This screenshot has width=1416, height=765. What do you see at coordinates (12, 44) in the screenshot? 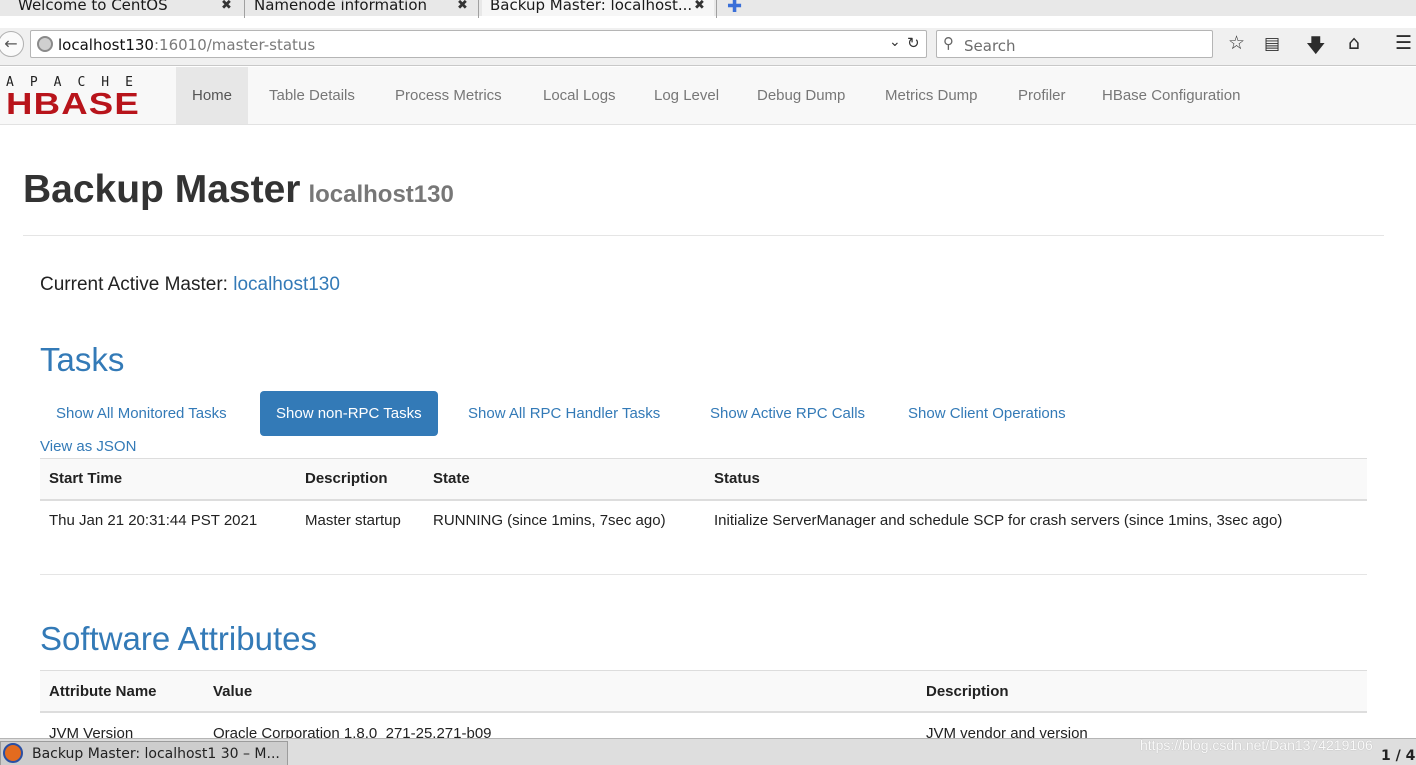
I see `back-icon: ←` at bounding box center [12, 44].